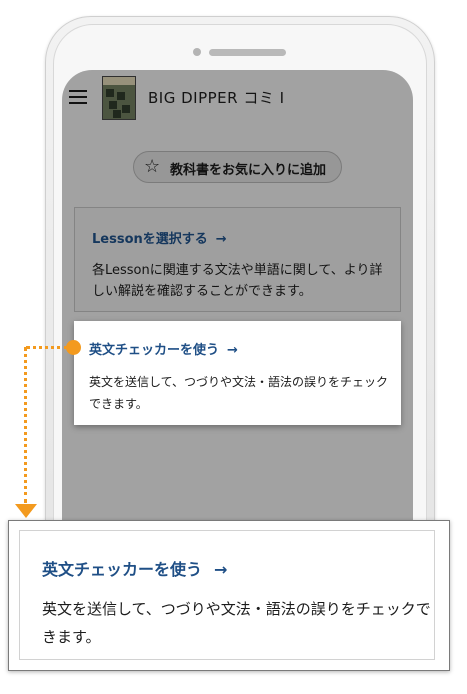  What do you see at coordinates (47, 347) in the screenshot?
I see `callout-dotted-line-horizontal` at bounding box center [47, 347].